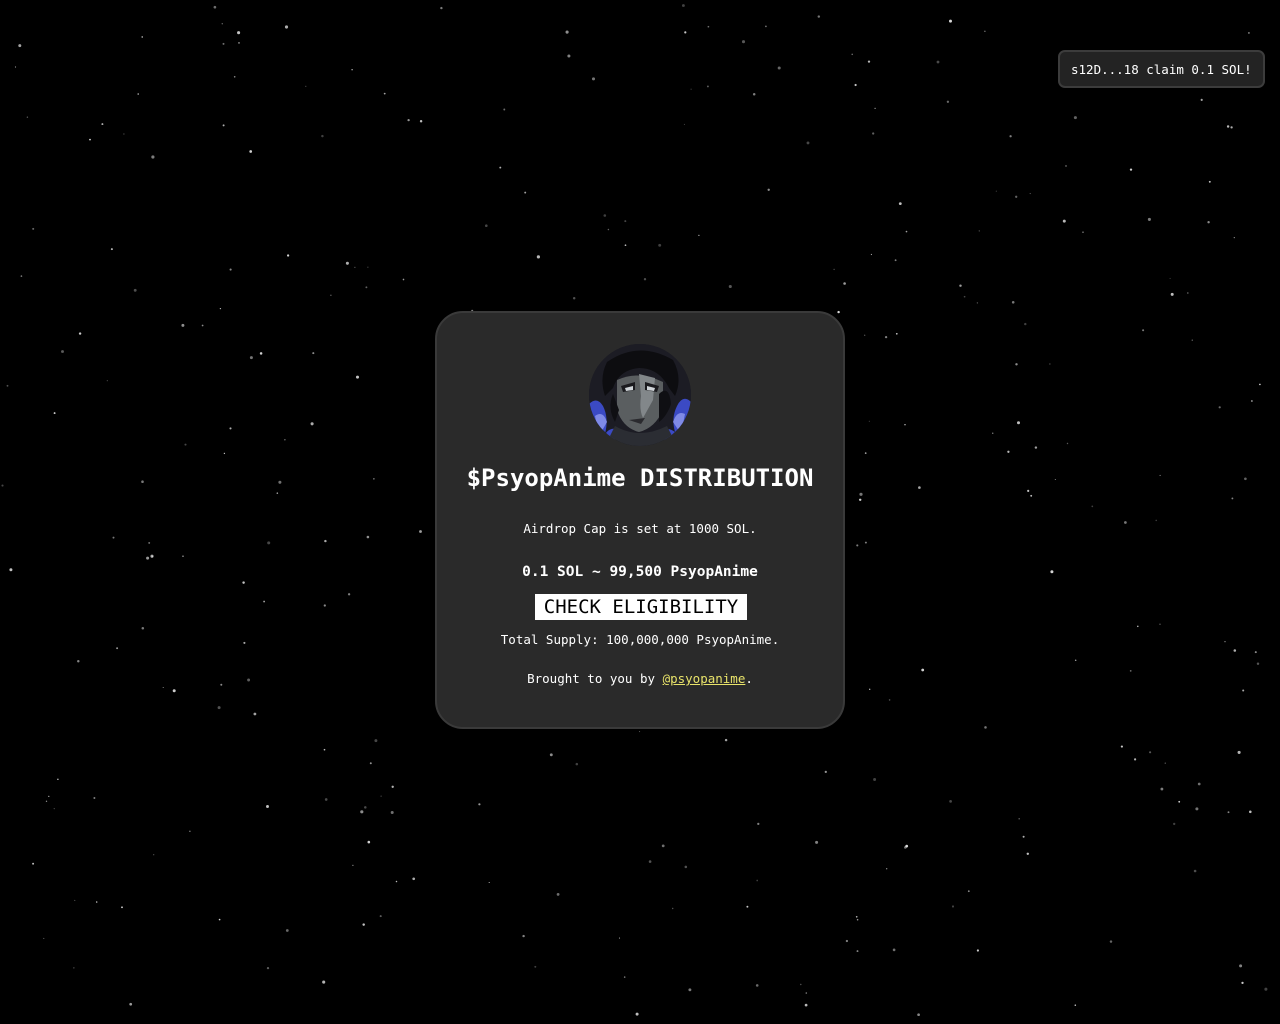  What do you see at coordinates (640, 528) in the screenshot?
I see `airdrop-cap-text: Airdrop Cap is set at 1000 SOL.` at bounding box center [640, 528].